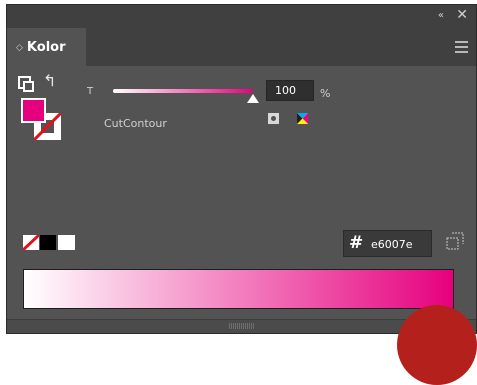 This screenshot has width=477, height=385. Describe the element at coordinates (33, 110) in the screenshot. I see `fill-swatch` at that location.